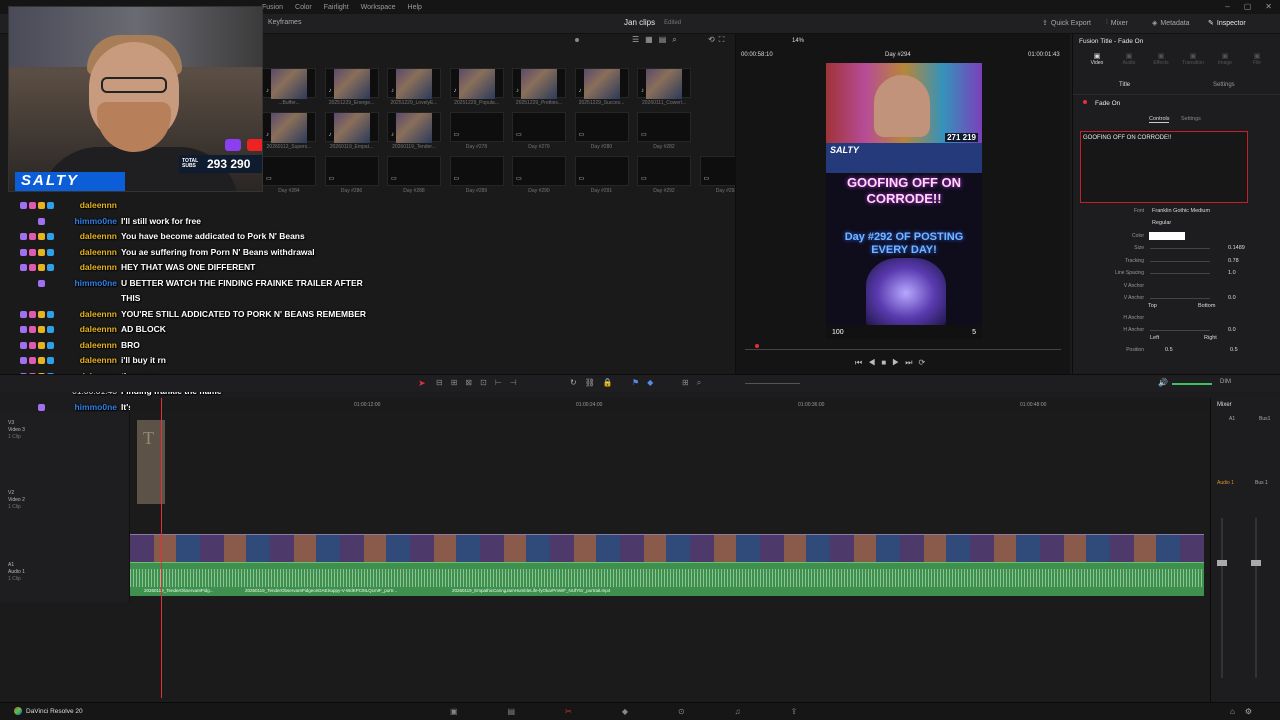  I want to click on position-x-value: 0.5, so click(1169, 350).